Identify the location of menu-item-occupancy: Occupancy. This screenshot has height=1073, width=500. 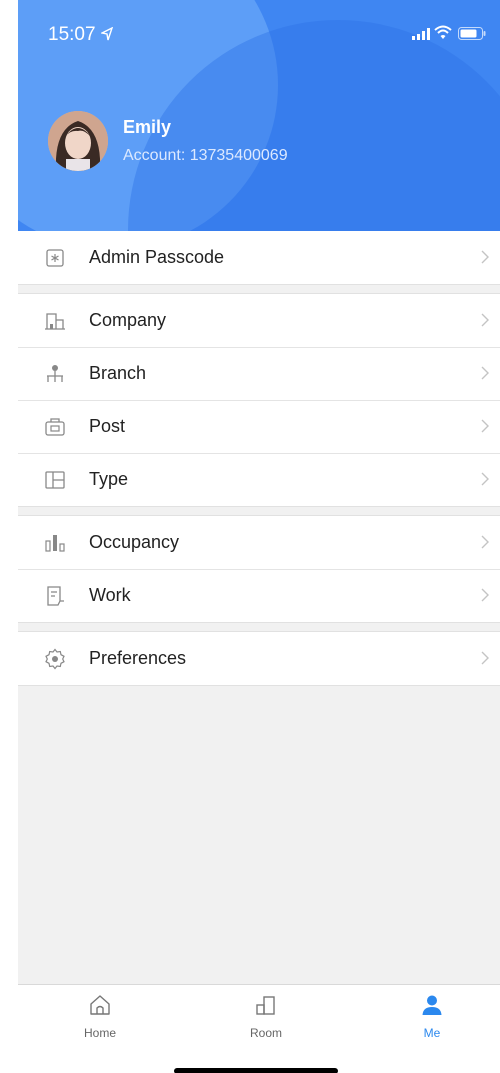
(259, 542).